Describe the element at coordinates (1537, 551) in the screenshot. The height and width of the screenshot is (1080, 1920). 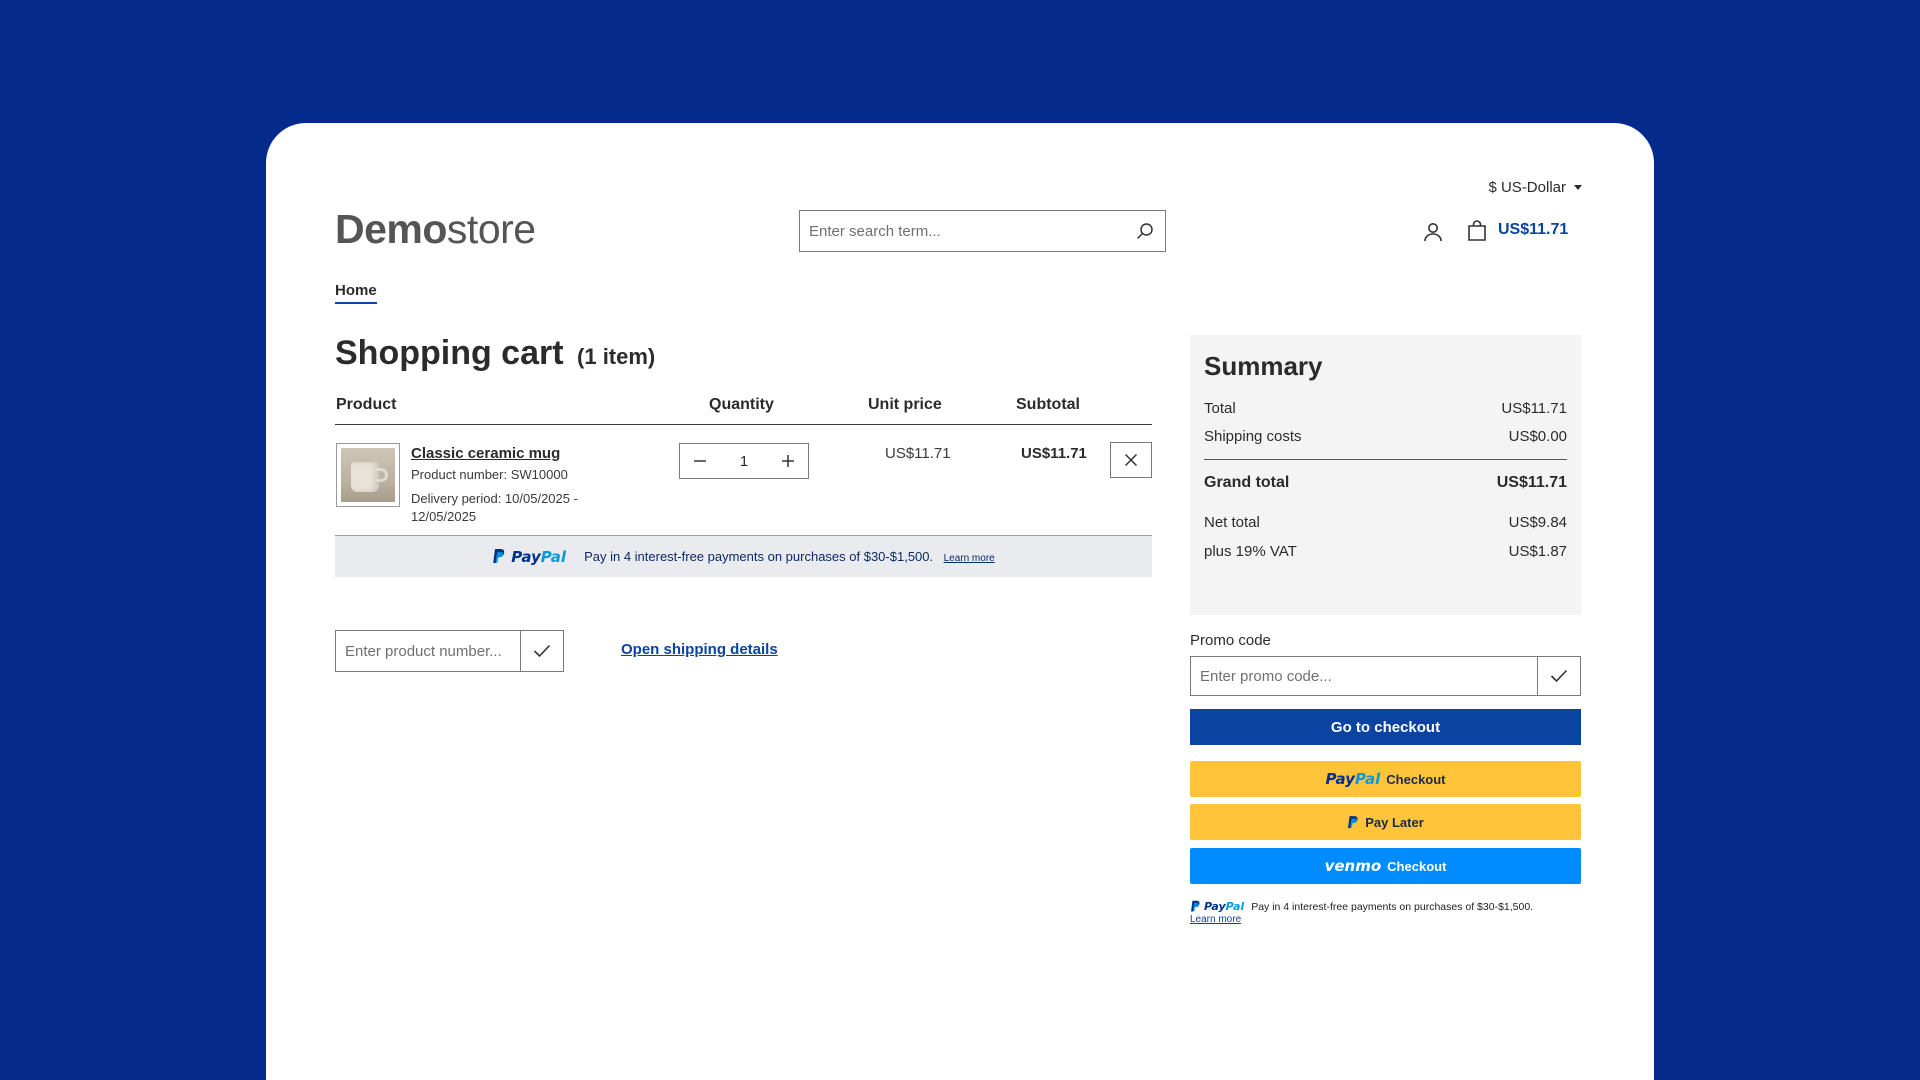
I see `summary-value: US$1.87` at that location.